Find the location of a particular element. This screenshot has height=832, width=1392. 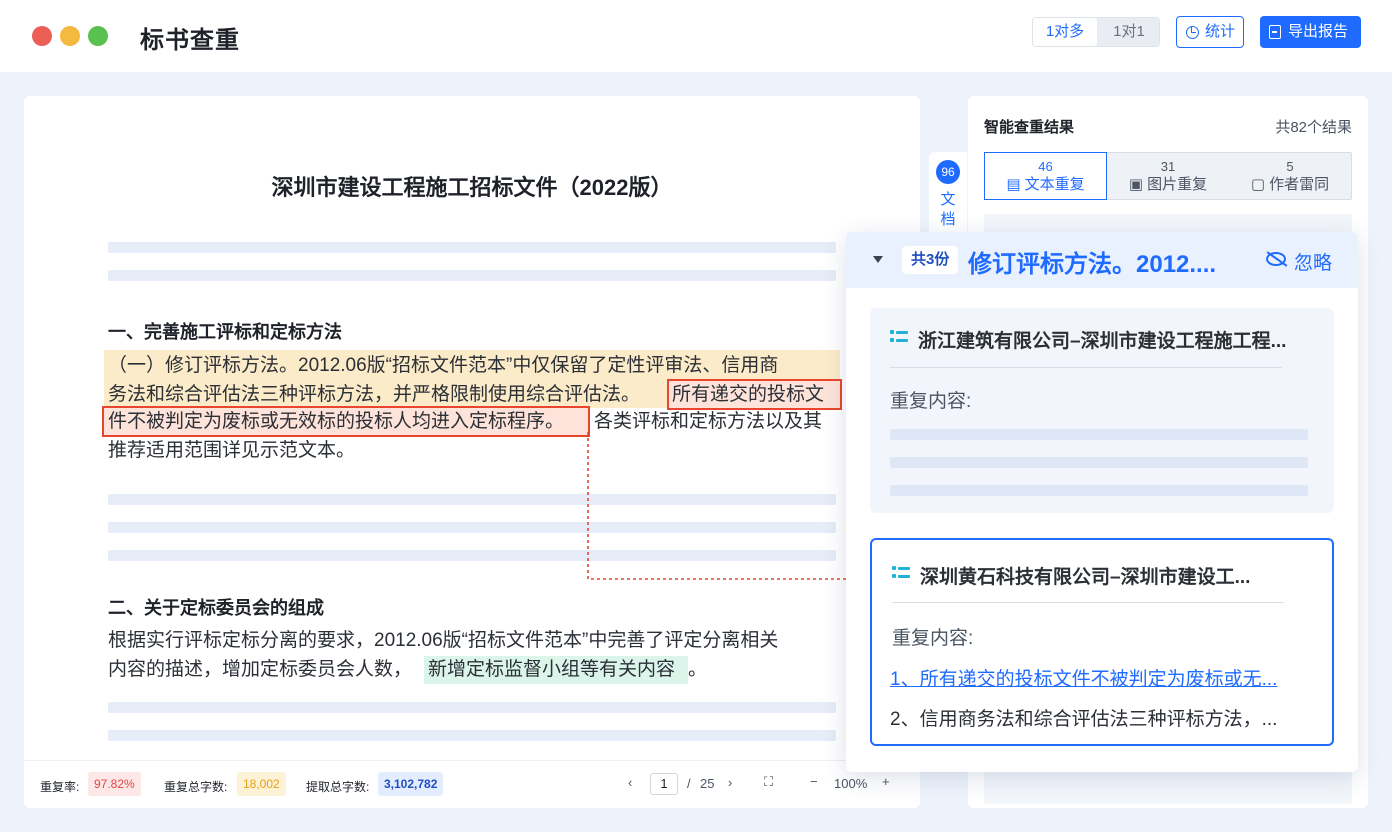

tab-label: 作者雷同 is located at coordinates (1299, 184).